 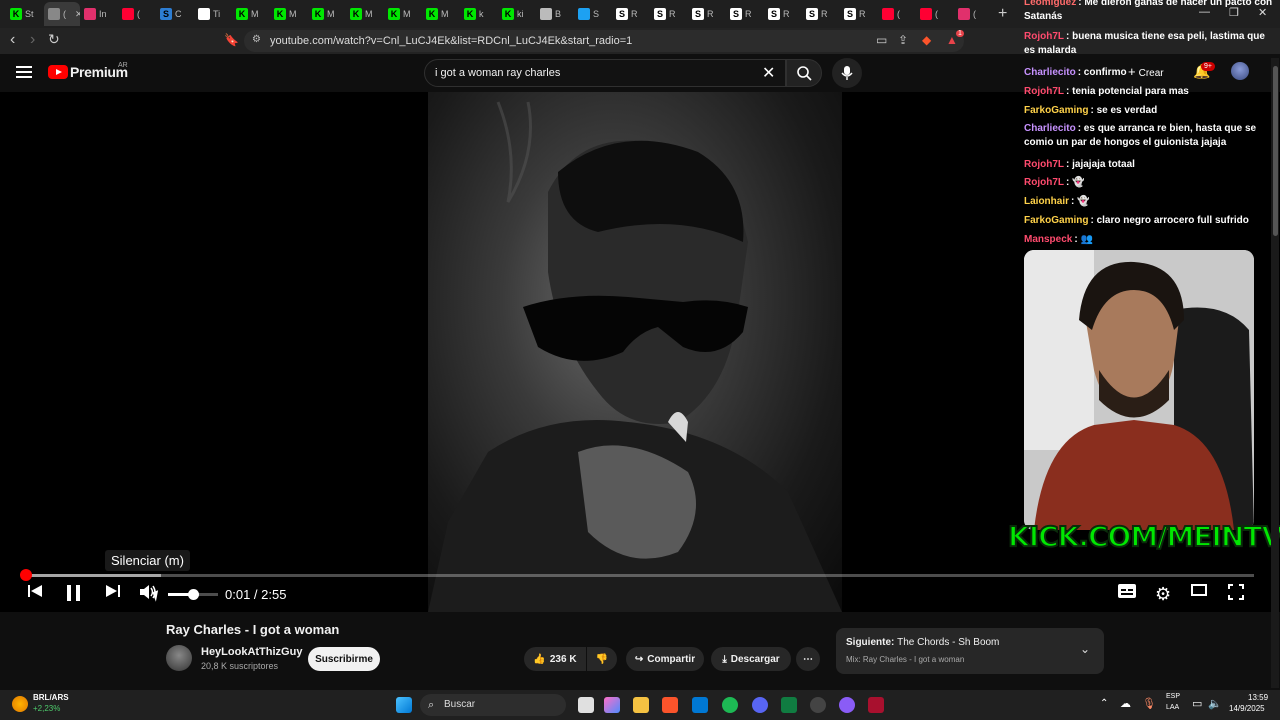 I want to click on theater-mode-button, so click(x=1199, y=590).